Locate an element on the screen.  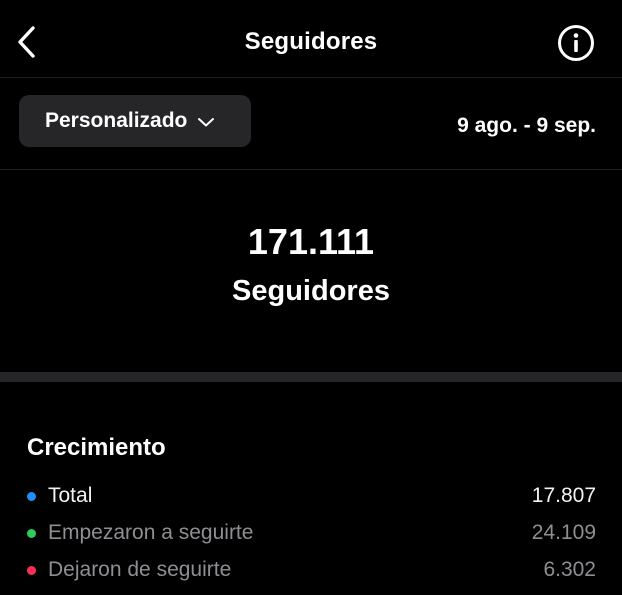
metric-value: 6.302 is located at coordinates (569, 569).